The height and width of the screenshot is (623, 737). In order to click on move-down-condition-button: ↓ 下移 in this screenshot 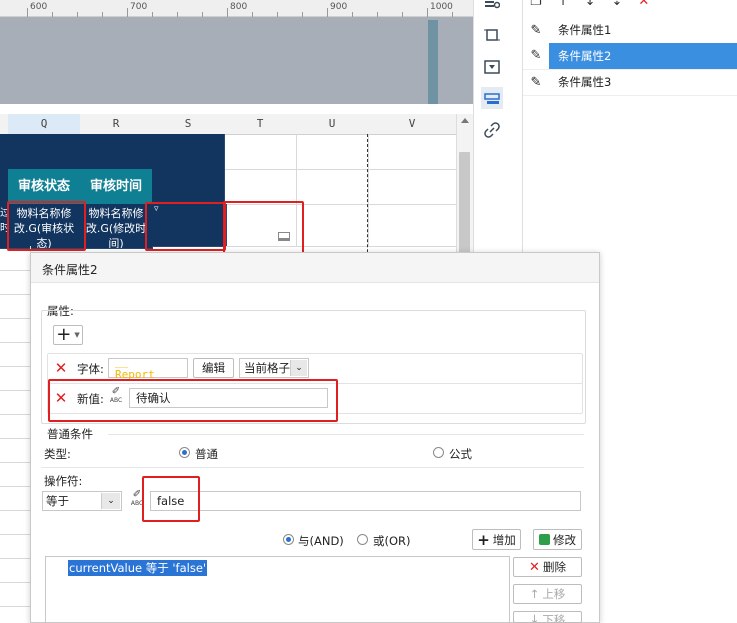, I will do `click(547, 617)`.